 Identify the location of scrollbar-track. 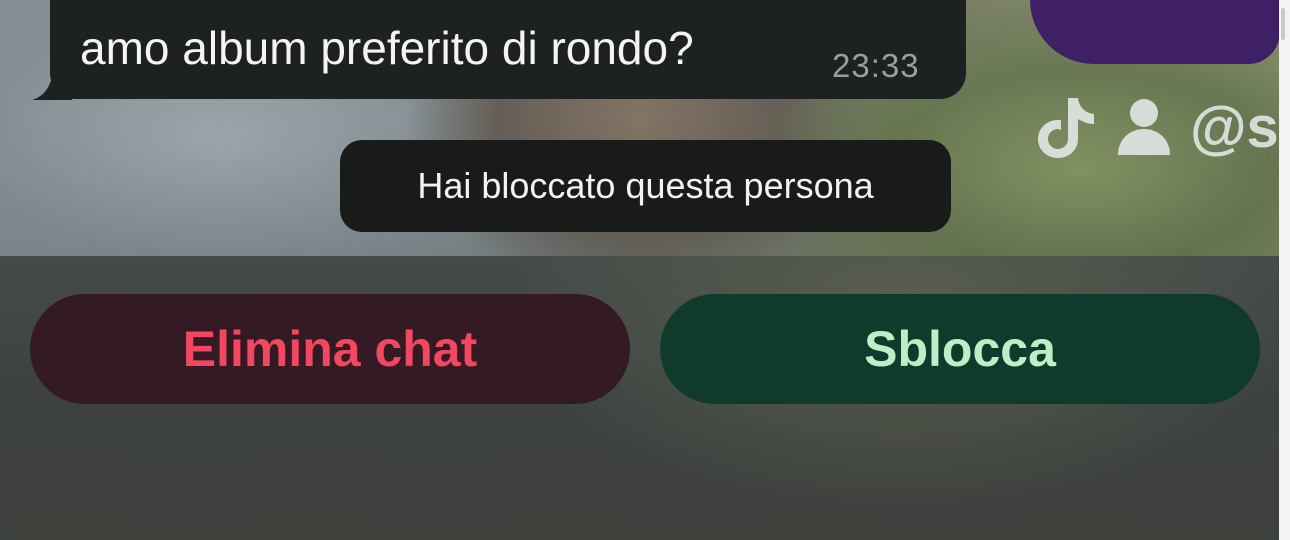
(1284, 270).